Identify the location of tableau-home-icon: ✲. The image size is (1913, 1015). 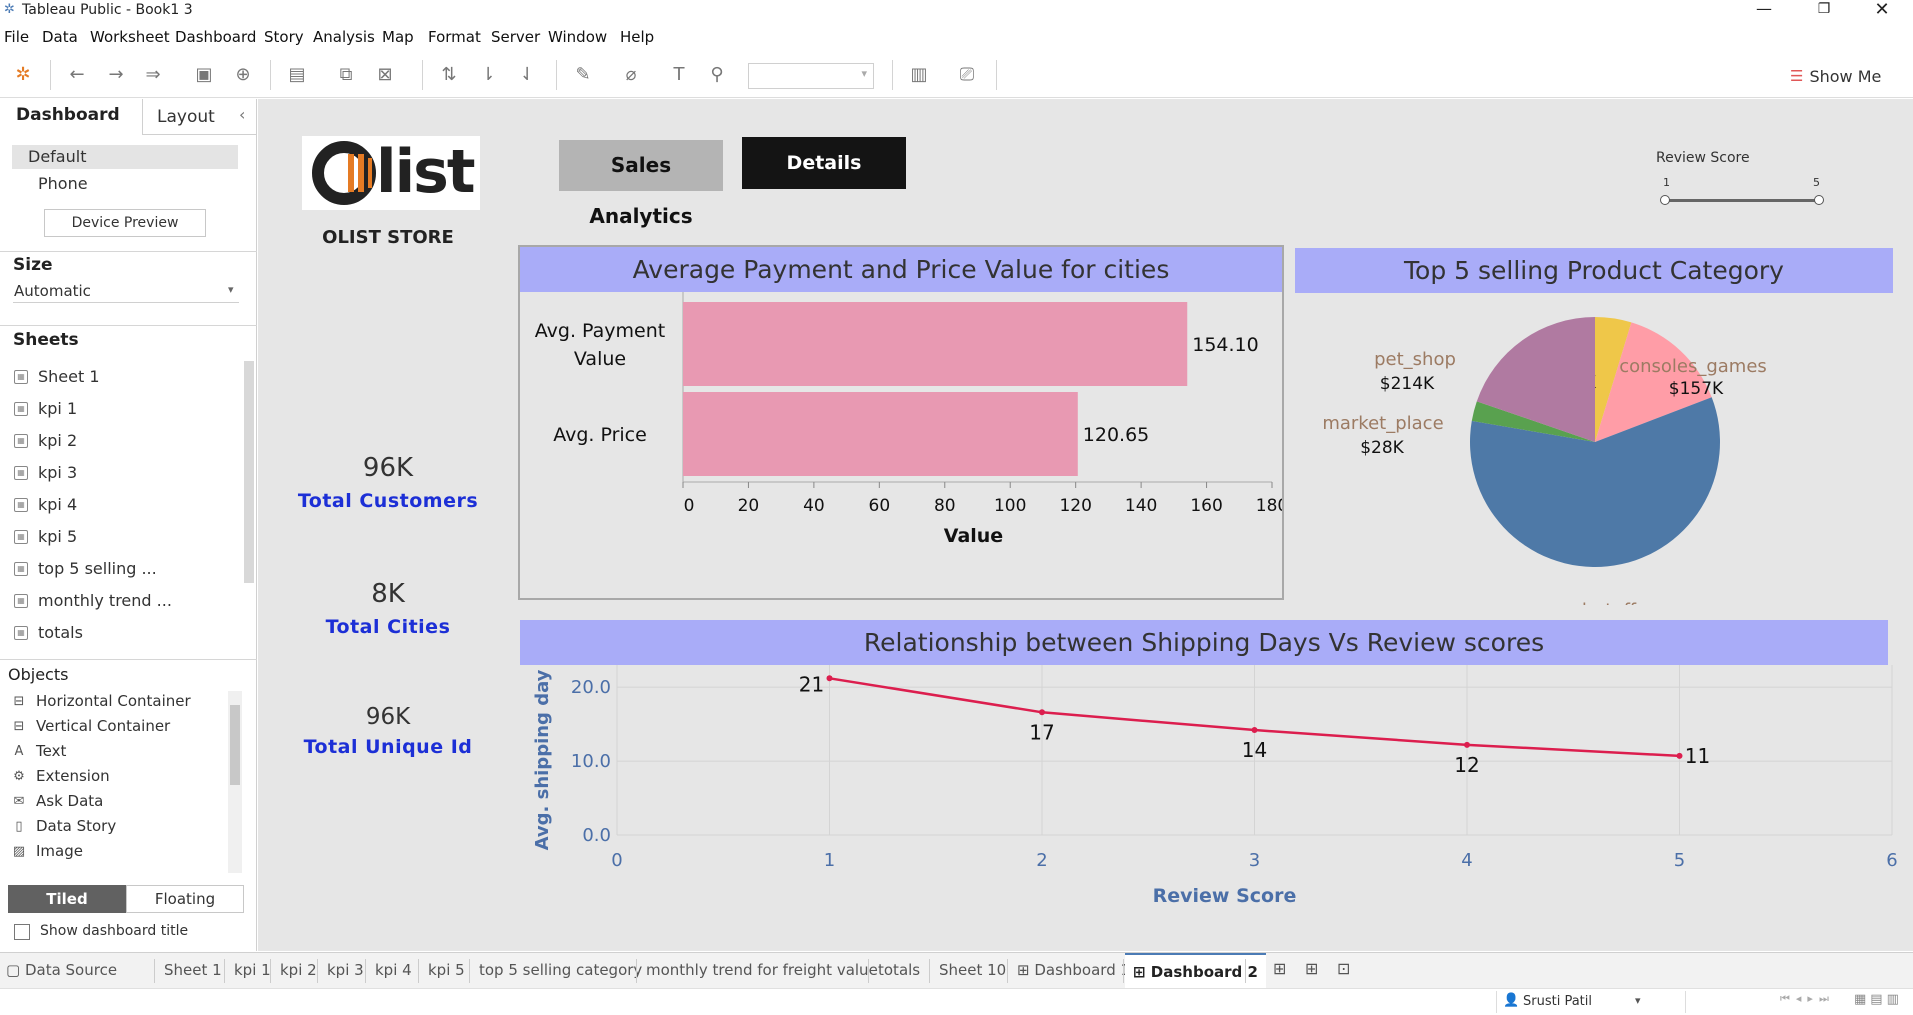
(23, 75).